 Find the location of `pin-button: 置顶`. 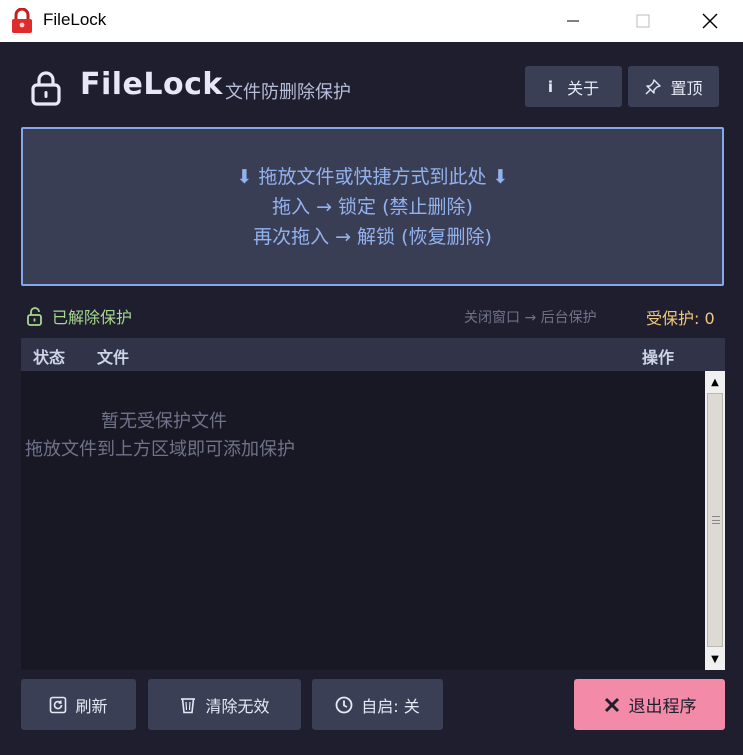

pin-button: 置顶 is located at coordinates (673, 86).